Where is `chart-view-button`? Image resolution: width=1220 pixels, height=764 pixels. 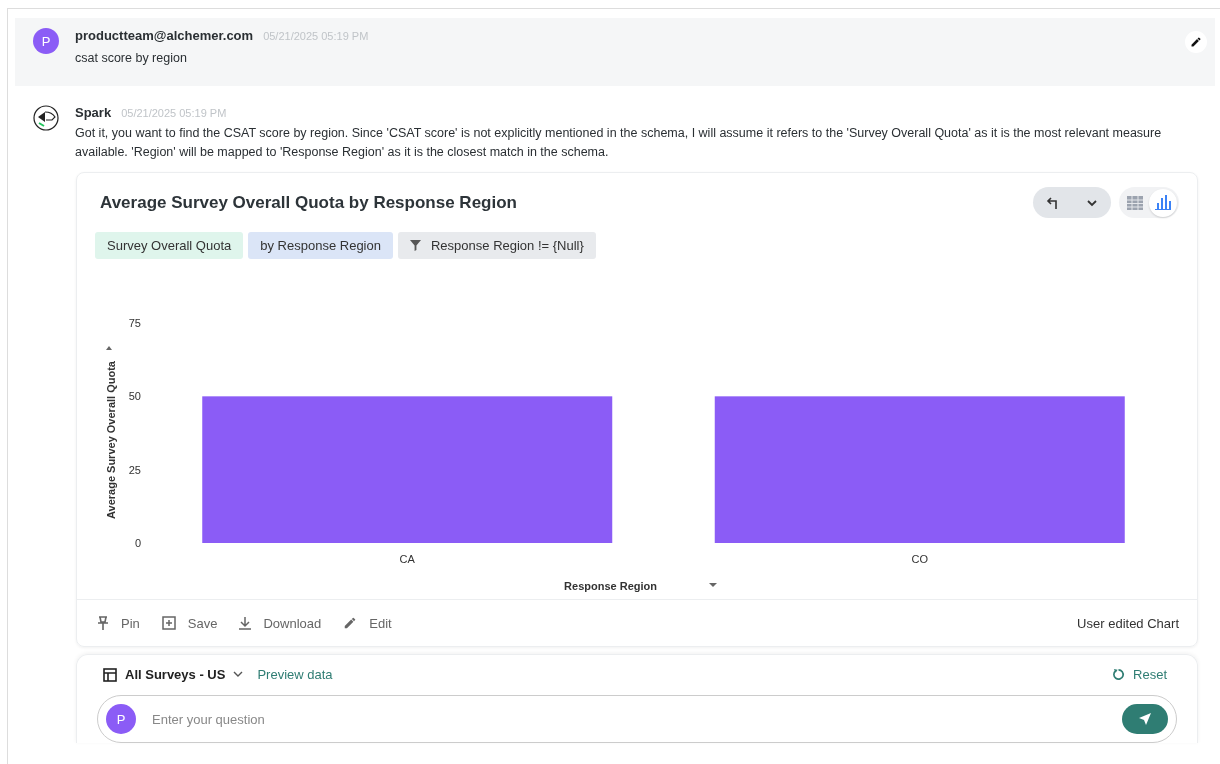 chart-view-button is located at coordinates (1163, 202).